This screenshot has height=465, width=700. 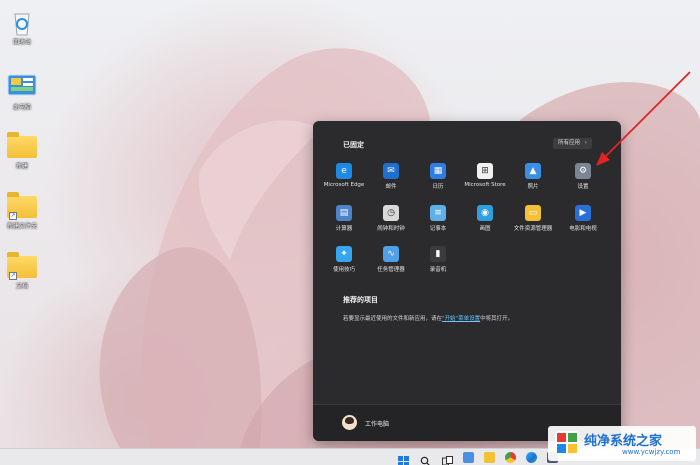 What do you see at coordinates (391, 171) in the screenshot?
I see `mail-icon: ✉` at bounding box center [391, 171].